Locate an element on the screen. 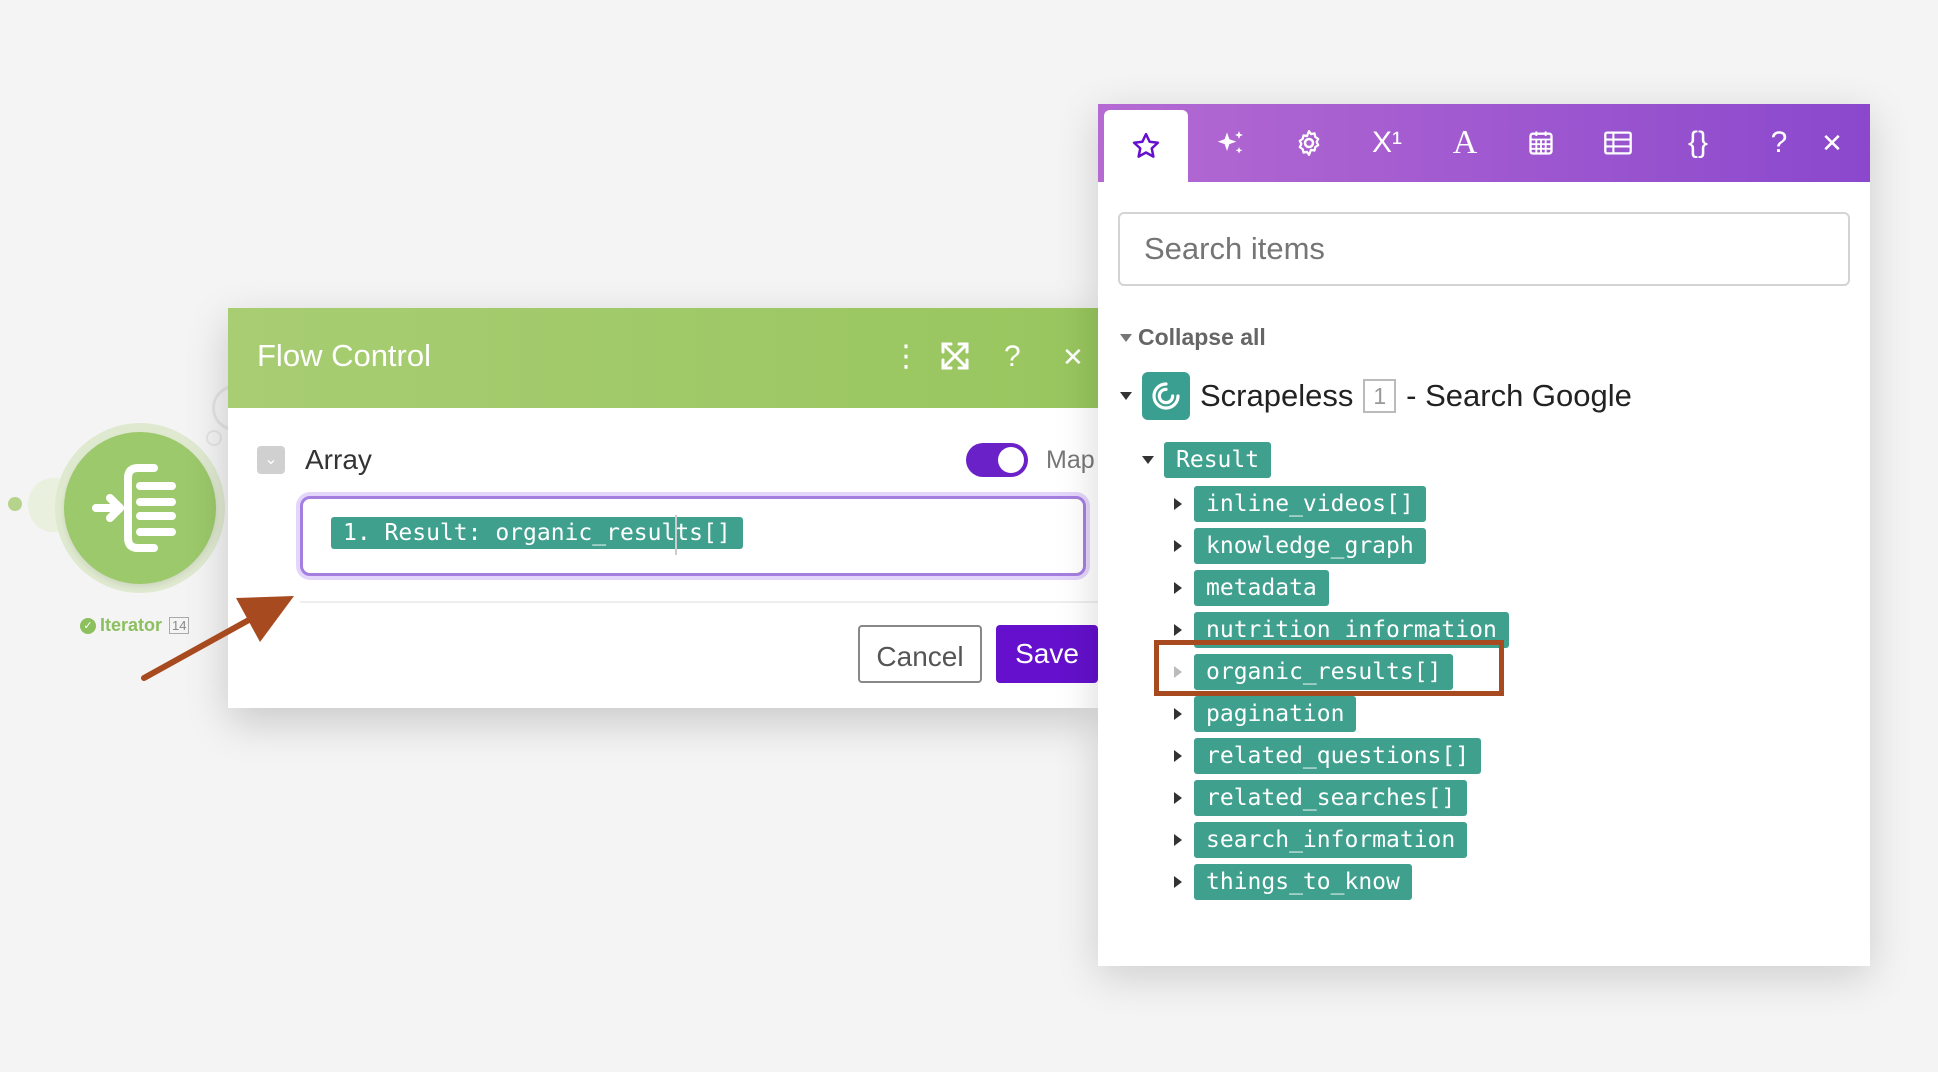 The width and height of the screenshot is (1938, 1072). list-item: inline_videos[] is located at coordinates (1300, 504).